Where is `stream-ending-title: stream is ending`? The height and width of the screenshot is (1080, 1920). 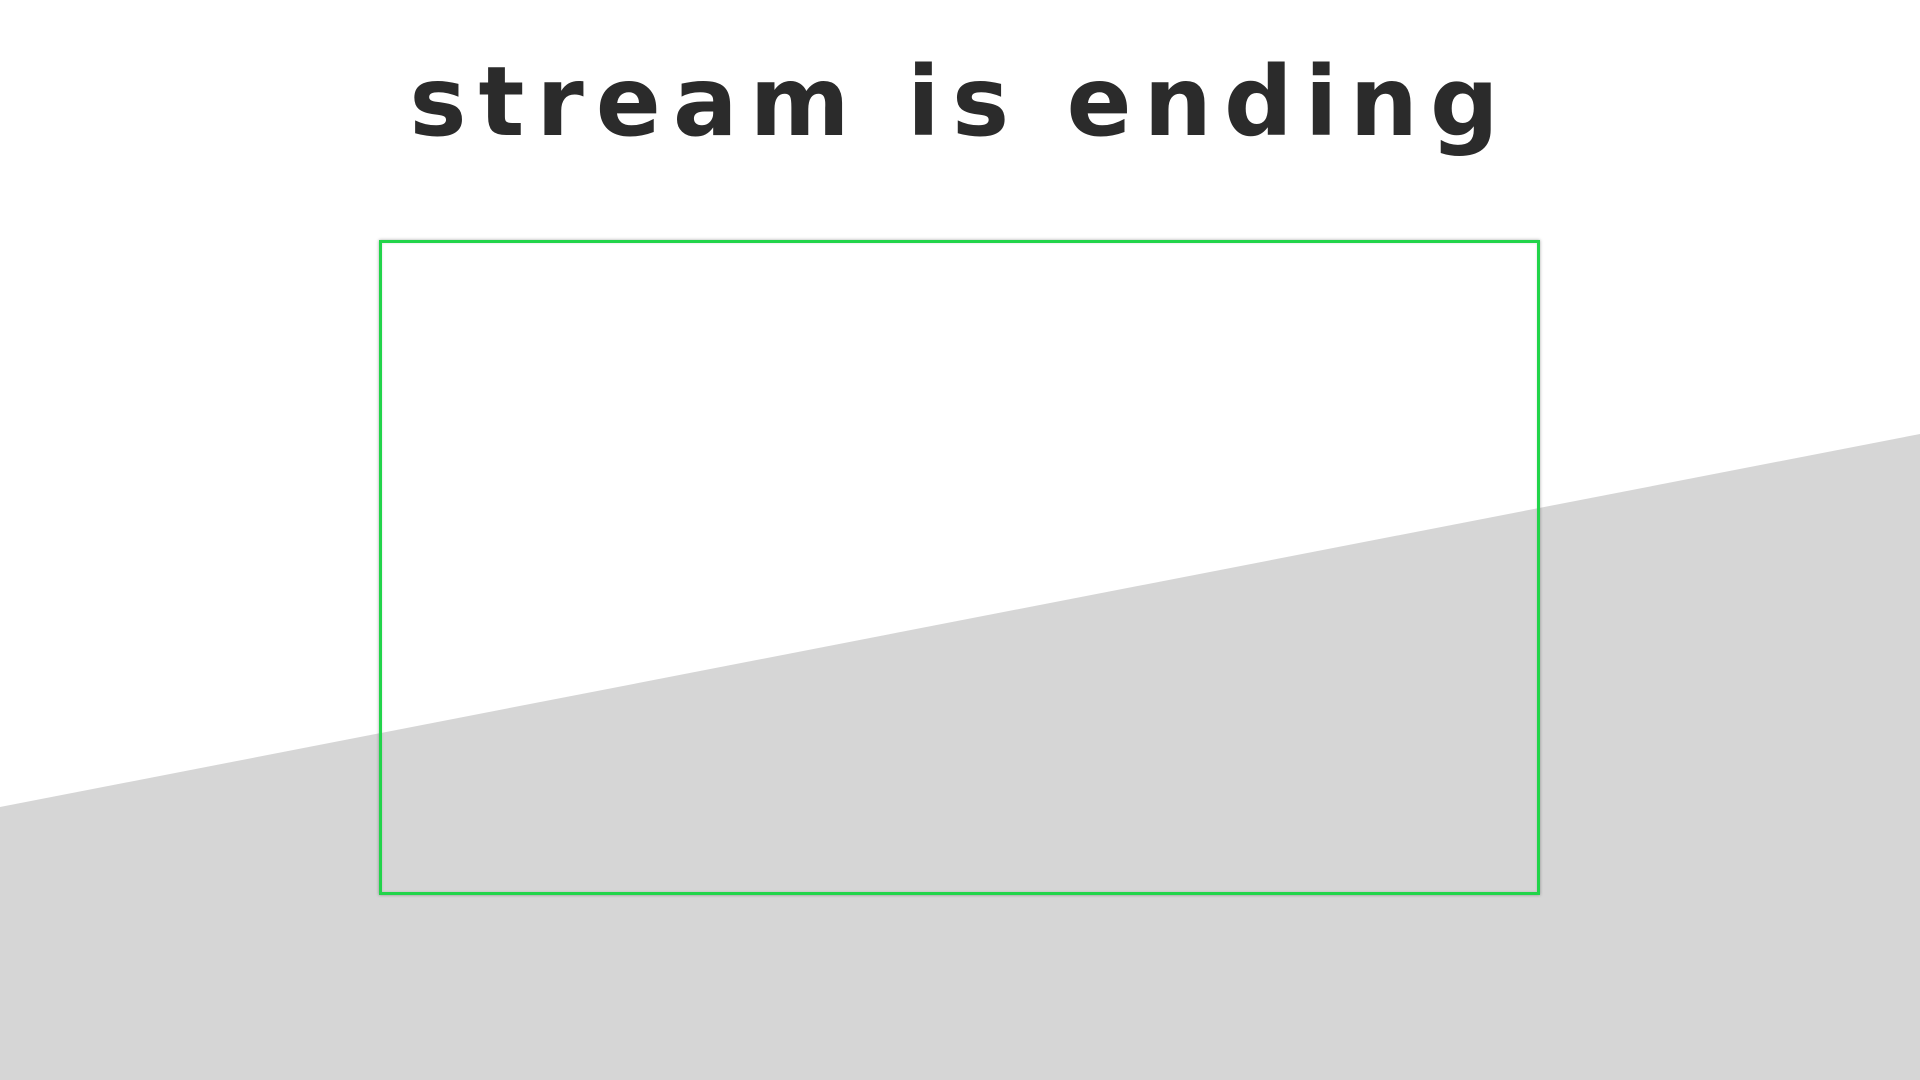 stream-ending-title: stream is ending is located at coordinates (960, 102).